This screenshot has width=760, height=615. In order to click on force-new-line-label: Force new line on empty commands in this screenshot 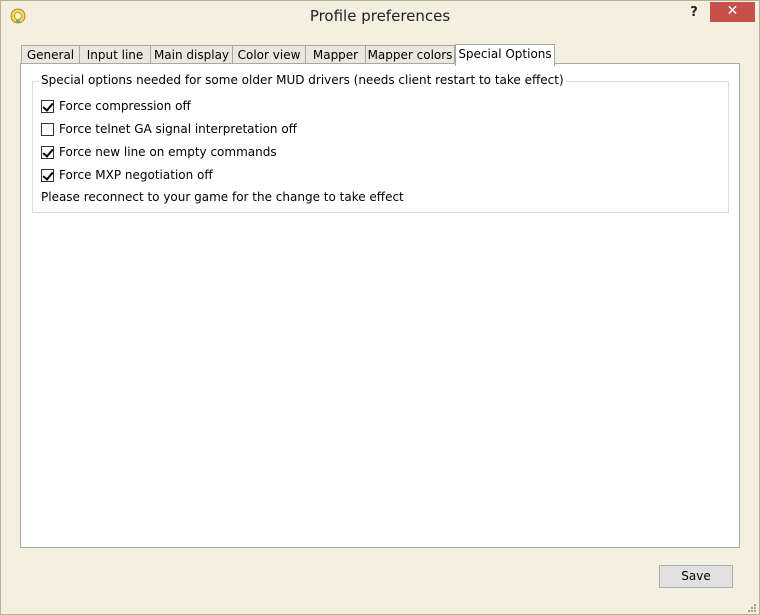, I will do `click(168, 152)`.